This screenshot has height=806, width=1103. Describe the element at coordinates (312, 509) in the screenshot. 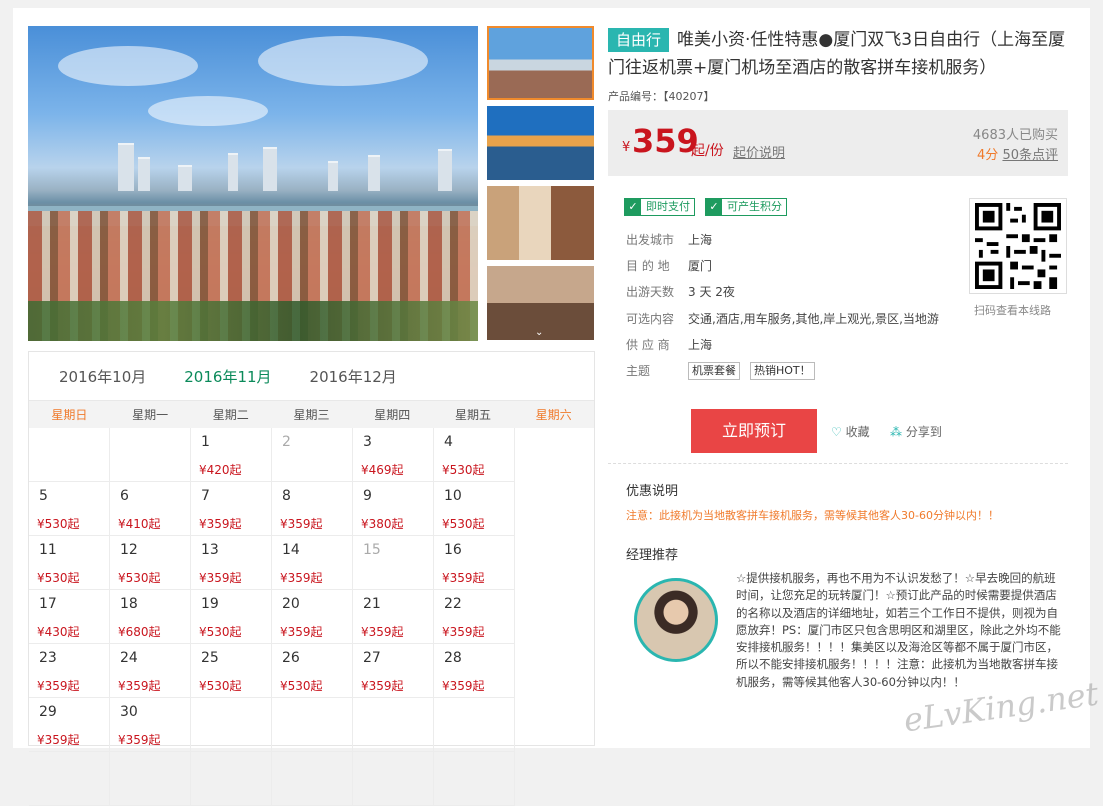

I see `calendar-day: 8 ¥359起` at that location.